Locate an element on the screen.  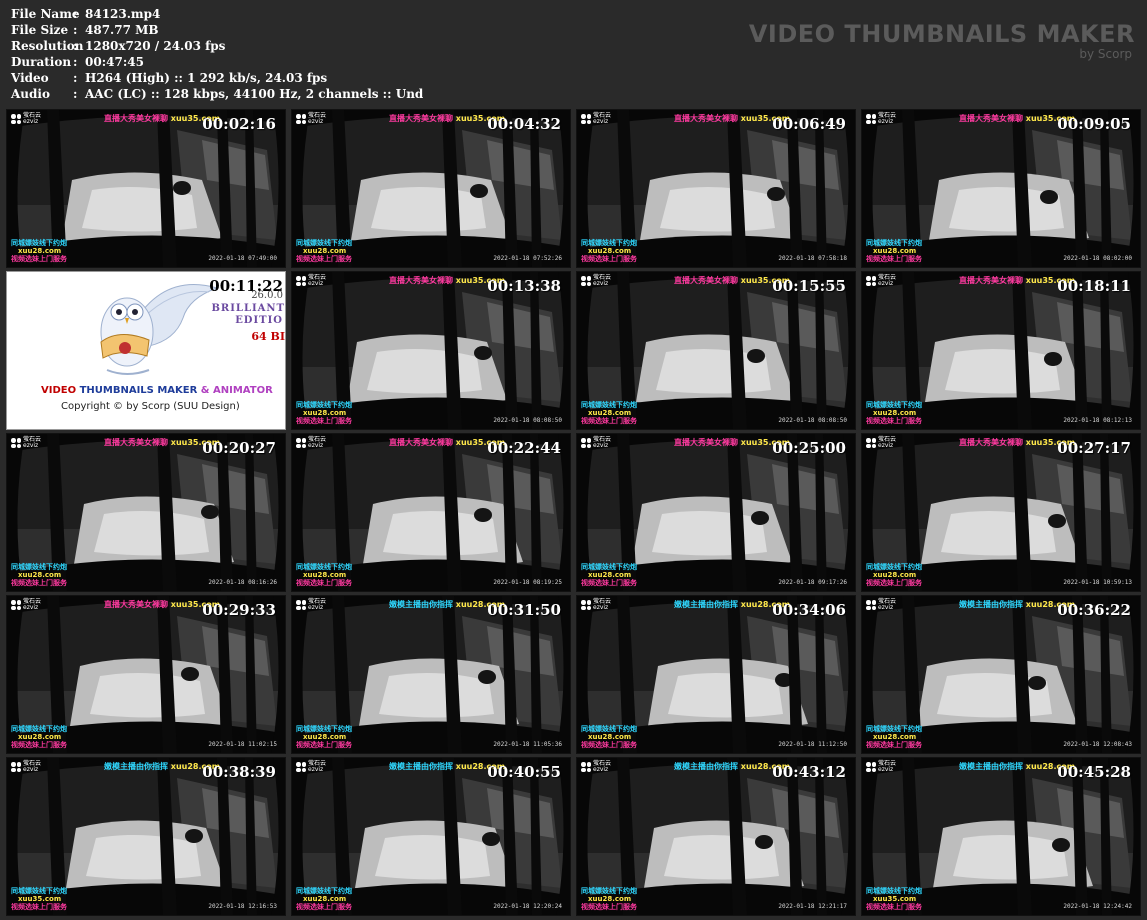
camera-datetime: 2022-01-18 12:20:24 is located at coordinates (527, 906).